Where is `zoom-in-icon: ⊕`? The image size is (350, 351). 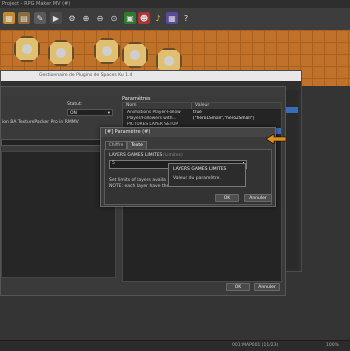 zoom-in-icon: ⊕ is located at coordinates (86, 18).